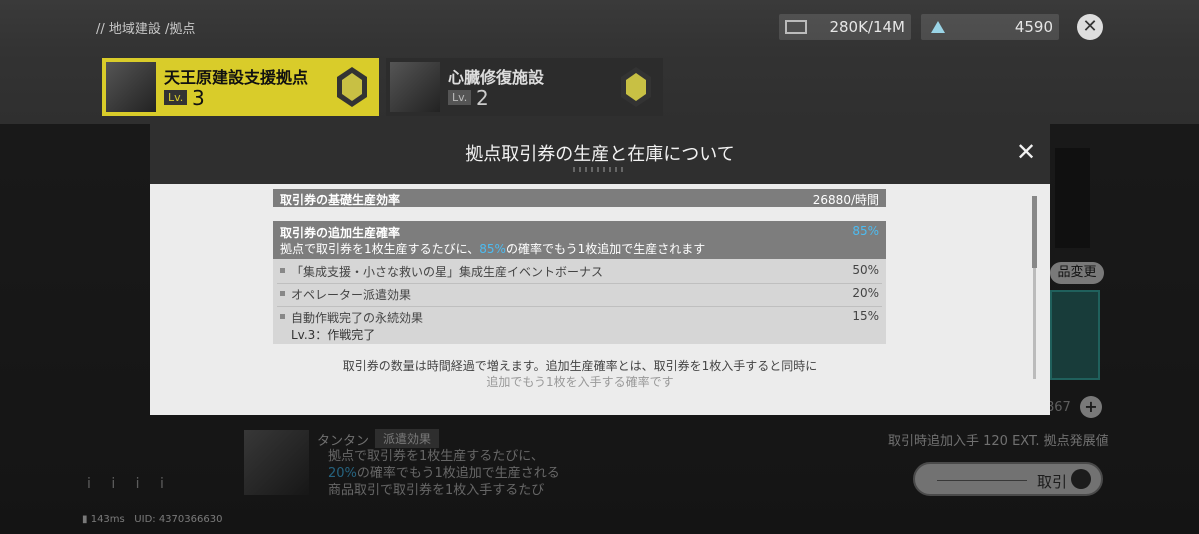 This screenshot has height=534, width=1199. I want to click on ticket-resource: 280K/14M, so click(845, 27).